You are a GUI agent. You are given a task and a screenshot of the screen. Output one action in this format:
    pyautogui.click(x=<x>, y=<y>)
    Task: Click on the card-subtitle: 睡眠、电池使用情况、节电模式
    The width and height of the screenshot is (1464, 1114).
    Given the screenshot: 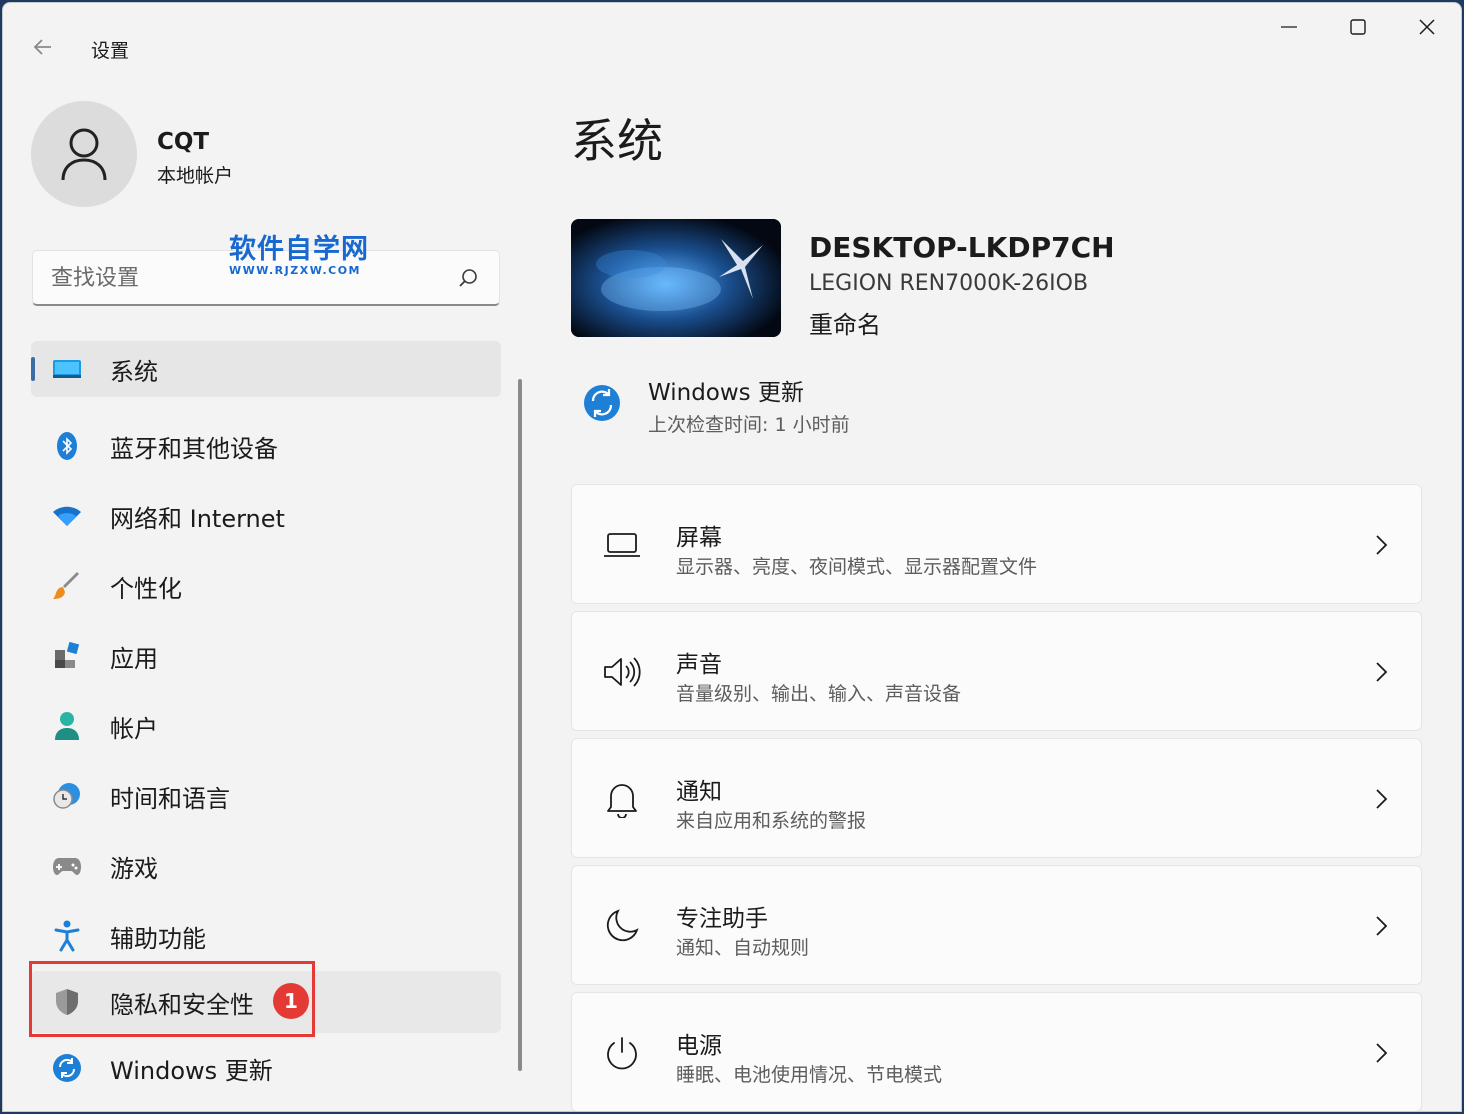 What is the action you would take?
    pyautogui.click(x=809, y=1075)
    